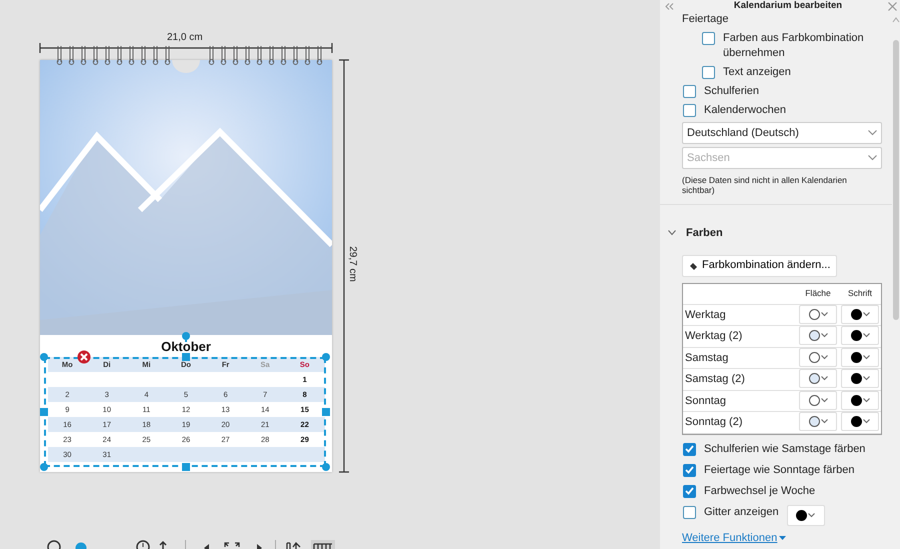 The width and height of the screenshot is (900, 549). I want to click on row-label: Samstag, so click(706, 358).